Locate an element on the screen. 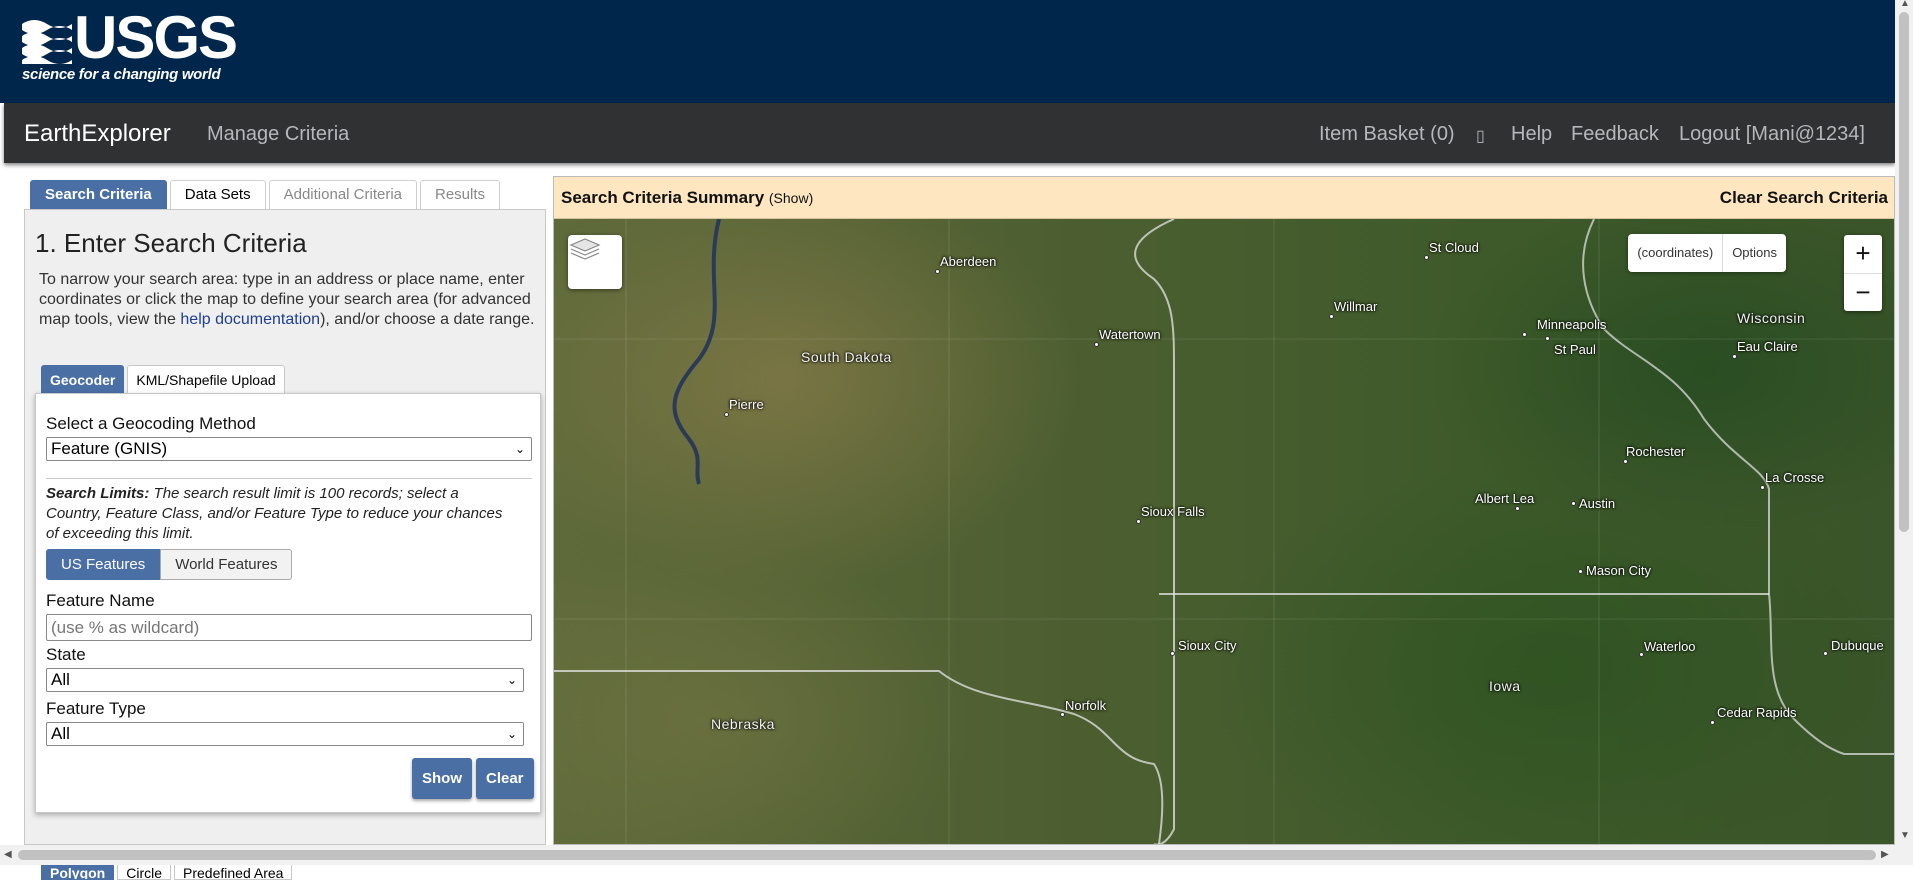 The width and height of the screenshot is (1913, 880). feature-scope-toggle: US Features World Features is located at coordinates (169, 564).